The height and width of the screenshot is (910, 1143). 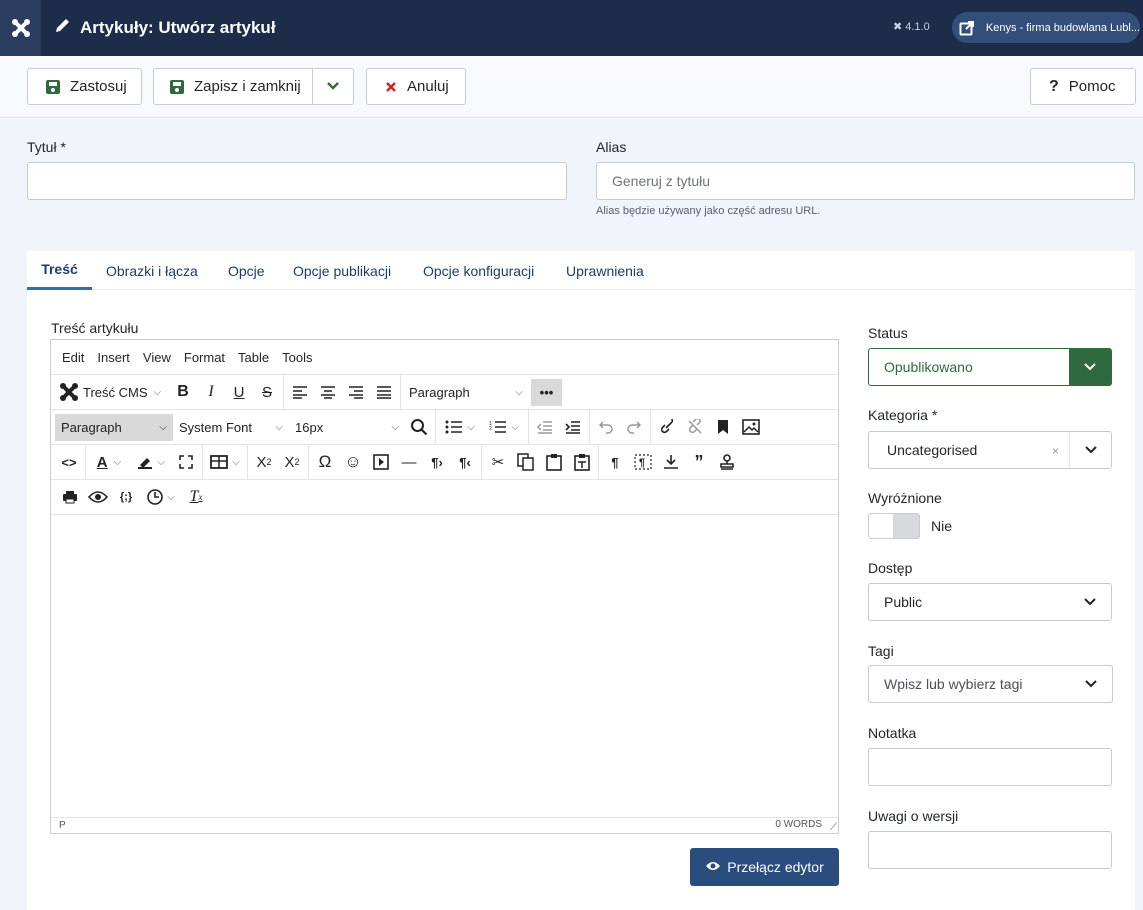 What do you see at coordinates (114, 427) in the screenshot?
I see `paragraph-format-dropdown: Paragraph ⌵` at bounding box center [114, 427].